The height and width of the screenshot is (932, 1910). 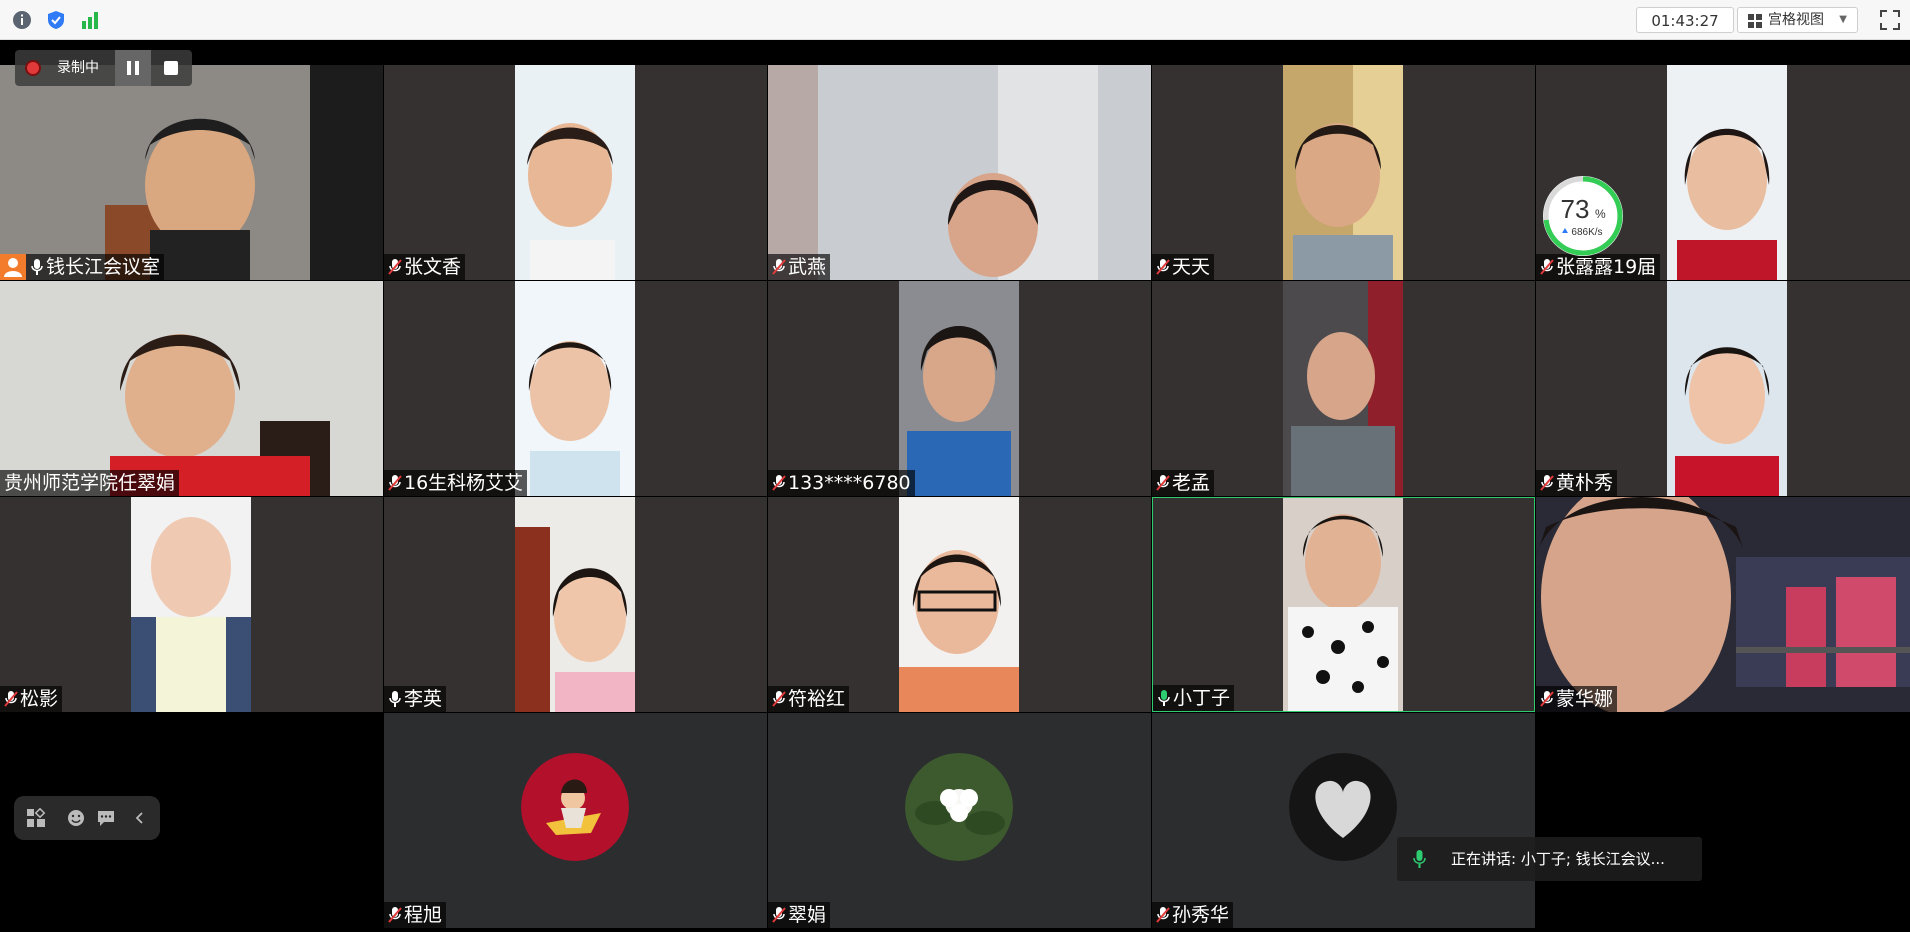 I want to click on video-tile-15: 蒙华娜, so click(x=1723, y=604).